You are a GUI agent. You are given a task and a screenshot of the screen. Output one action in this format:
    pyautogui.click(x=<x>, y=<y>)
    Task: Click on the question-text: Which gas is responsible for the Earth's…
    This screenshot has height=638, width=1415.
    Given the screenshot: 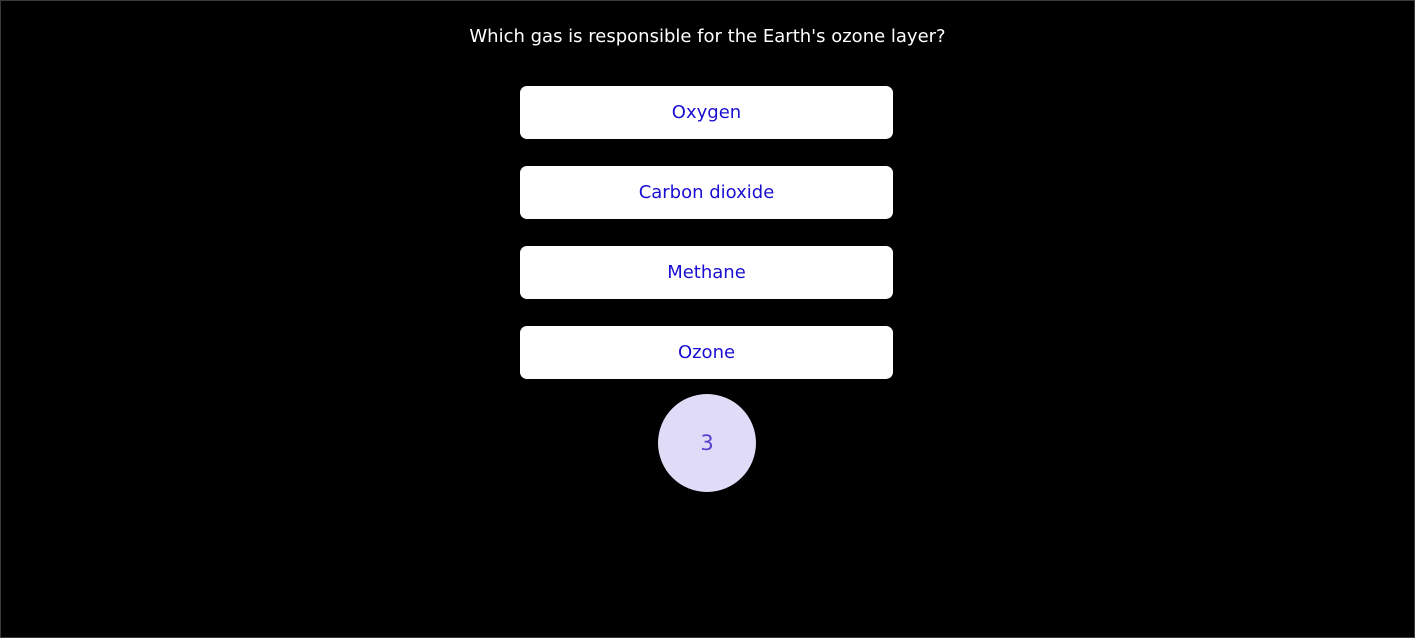 What is the action you would take?
    pyautogui.click(x=707, y=36)
    